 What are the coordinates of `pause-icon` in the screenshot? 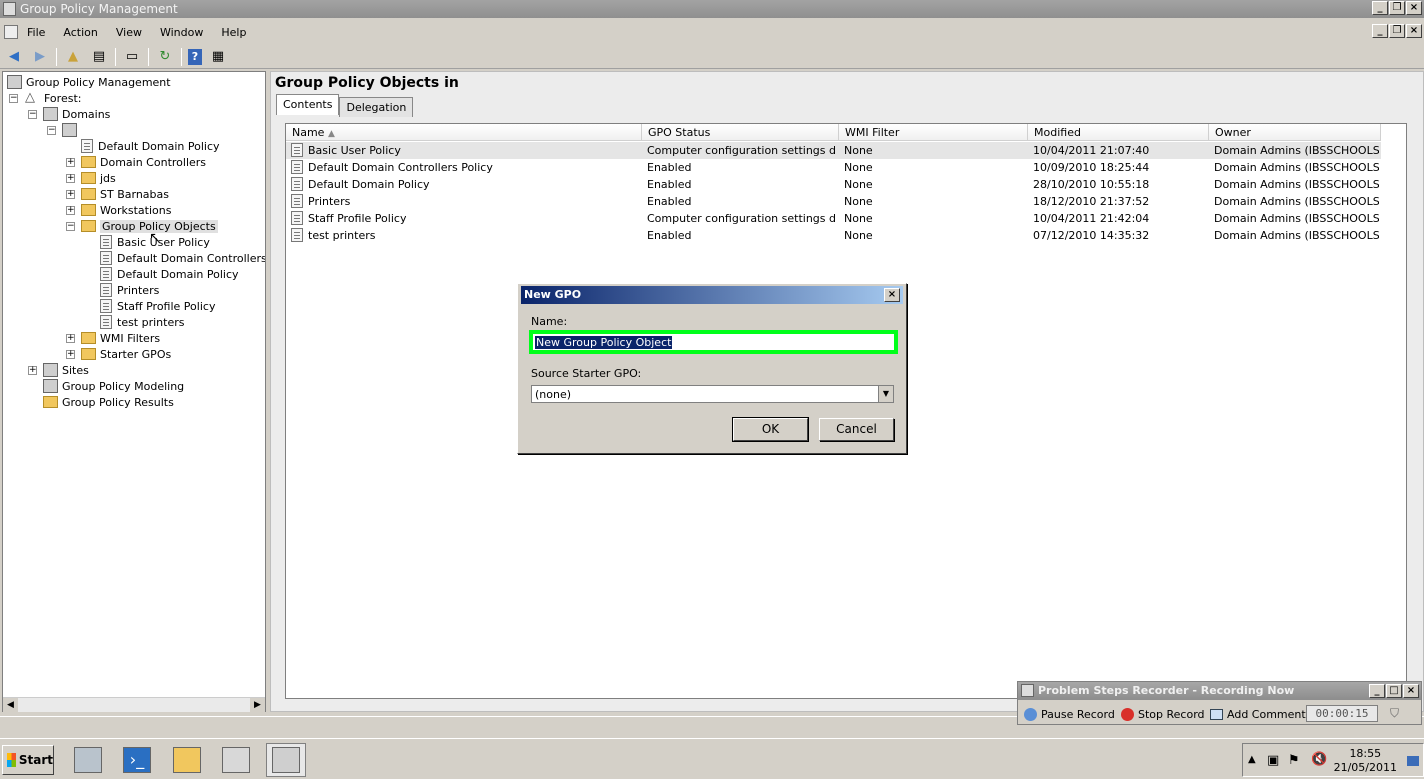 It's located at (1030, 714).